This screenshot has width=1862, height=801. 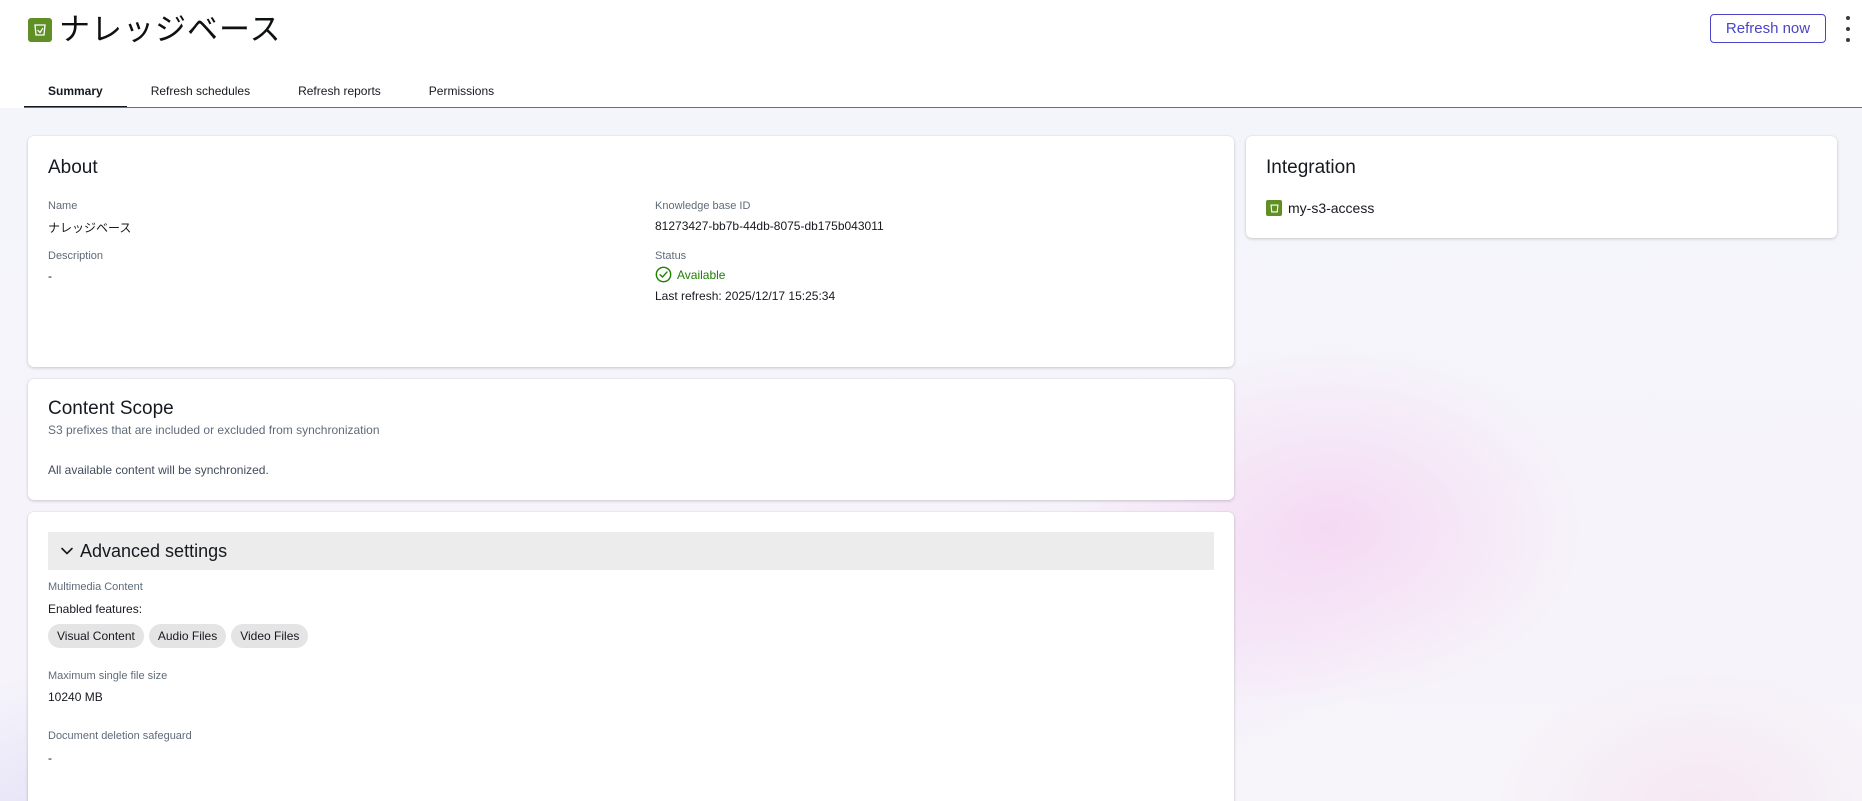 What do you see at coordinates (745, 296) in the screenshot?
I see `last-refresh: Last refresh: 2025/12/17 15:25:34` at bounding box center [745, 296].